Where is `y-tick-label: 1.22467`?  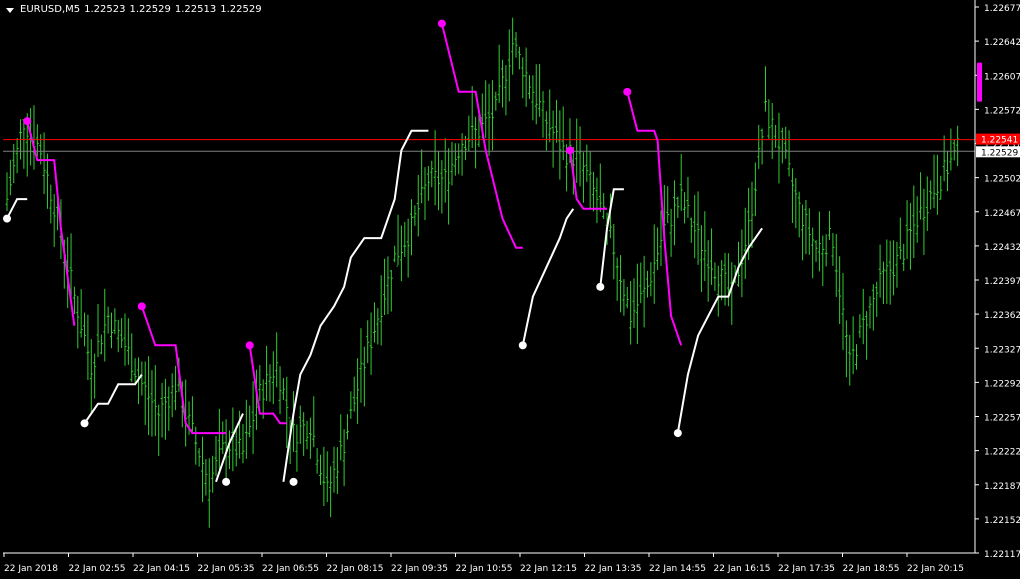 y-tick-label: 1.22467 is located at coordinates (1002, 214).